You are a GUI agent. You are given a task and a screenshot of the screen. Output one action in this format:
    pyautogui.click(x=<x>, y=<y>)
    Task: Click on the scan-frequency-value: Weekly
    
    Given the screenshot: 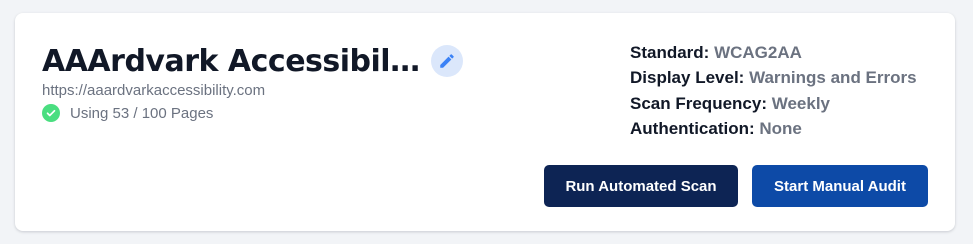 What is the action you would take?
    pyautogui.click(x=801, y=103)
    